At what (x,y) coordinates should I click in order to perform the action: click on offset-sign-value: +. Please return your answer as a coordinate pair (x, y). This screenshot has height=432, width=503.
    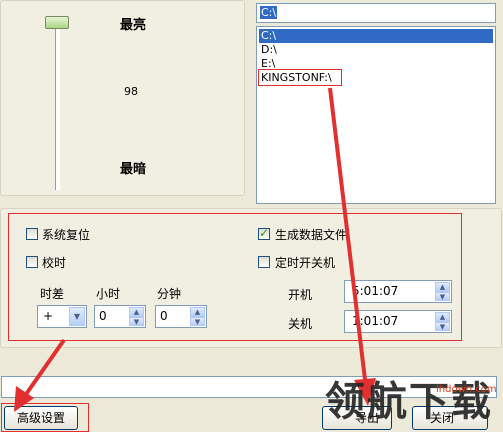
    Looking at the image, I should click on (48, 316).